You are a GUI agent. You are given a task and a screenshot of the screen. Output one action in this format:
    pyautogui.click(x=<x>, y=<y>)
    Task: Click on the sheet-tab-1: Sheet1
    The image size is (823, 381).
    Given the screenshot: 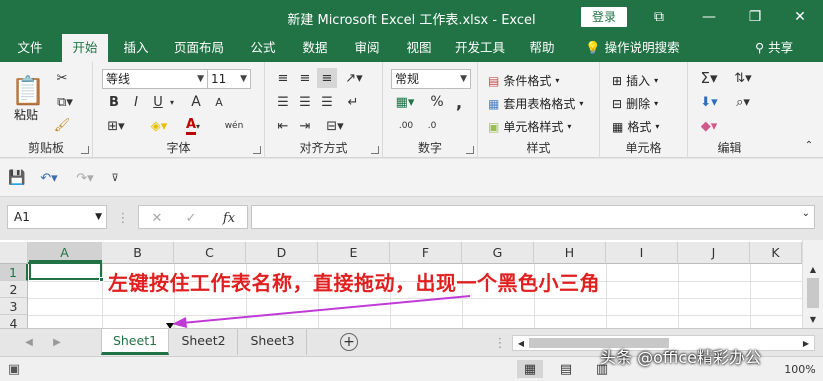 What is the action you would take?
    pyautogui.click(x=135, y=342)
    